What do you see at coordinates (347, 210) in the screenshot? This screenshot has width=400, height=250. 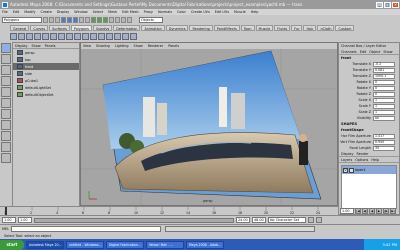 I see `current-frame-field: 1.00` at bounding box center [347, 210].